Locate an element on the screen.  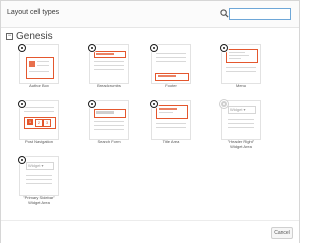
cancel-button: Cancel is located at coordinates (282, 233).